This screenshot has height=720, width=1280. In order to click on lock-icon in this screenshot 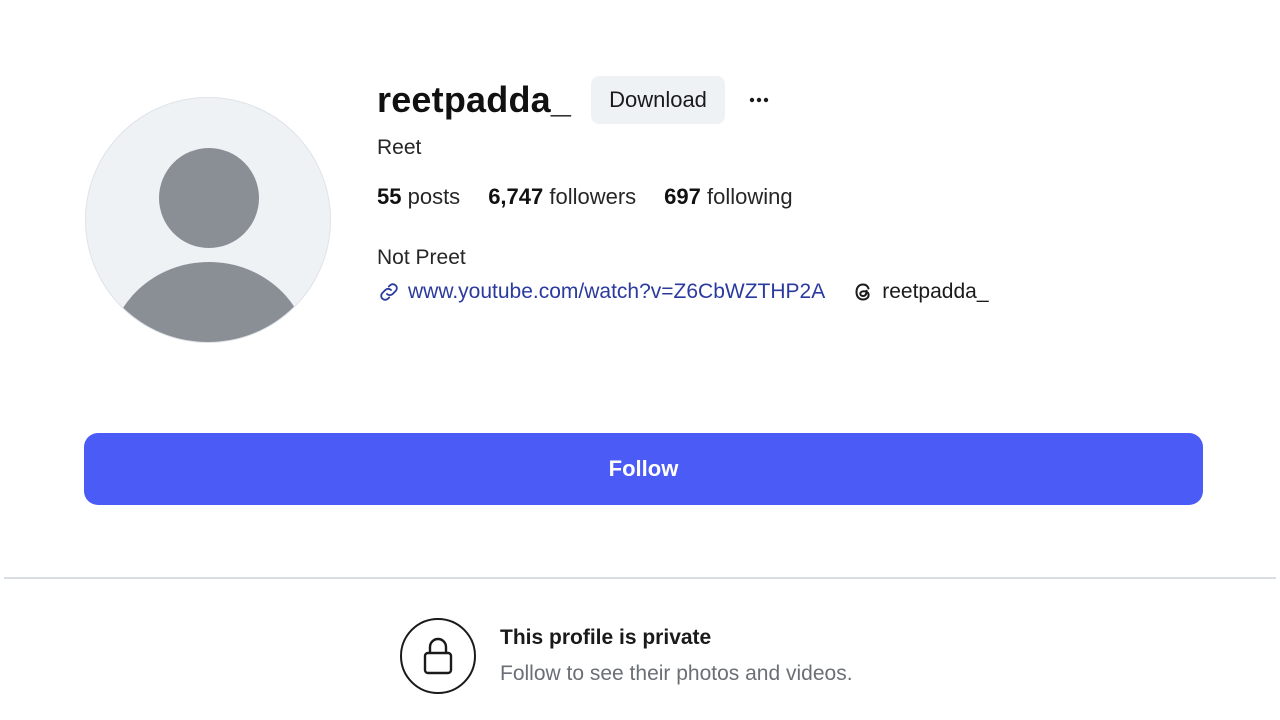, I will do `click(438, 656)`.